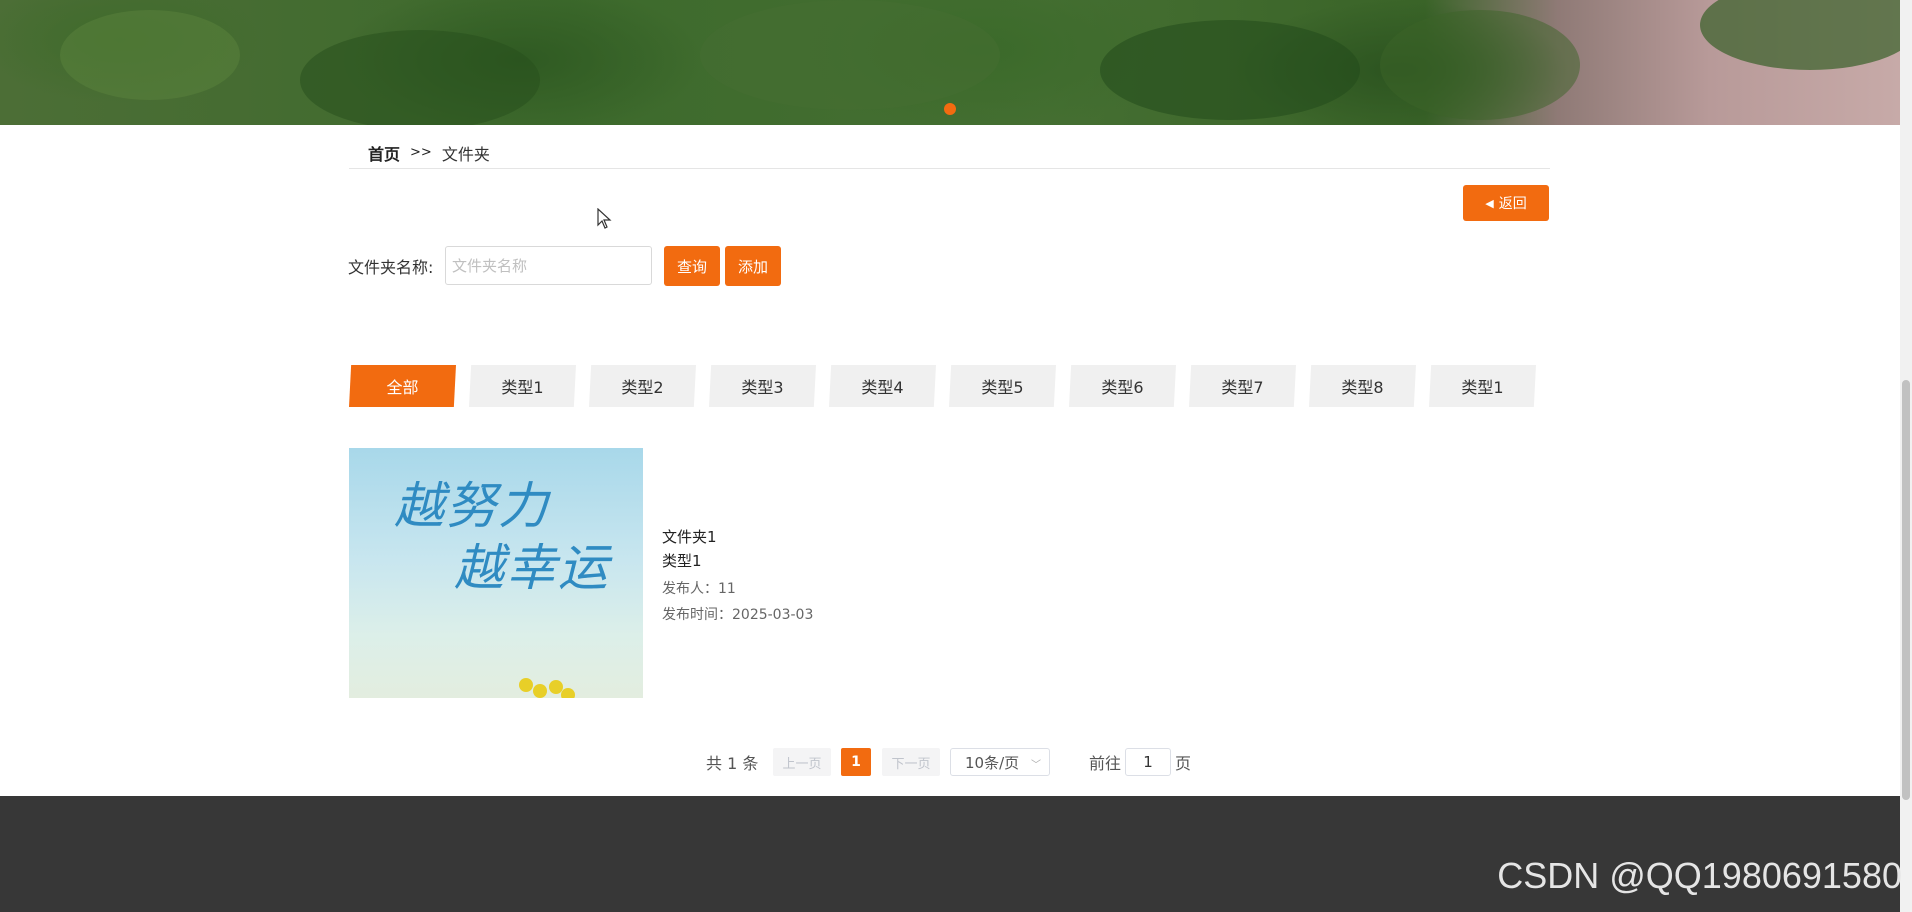 The width and height of the screenshot is (1912, 912). I want to click on tab-type1: 类型1, so click(522, 386).